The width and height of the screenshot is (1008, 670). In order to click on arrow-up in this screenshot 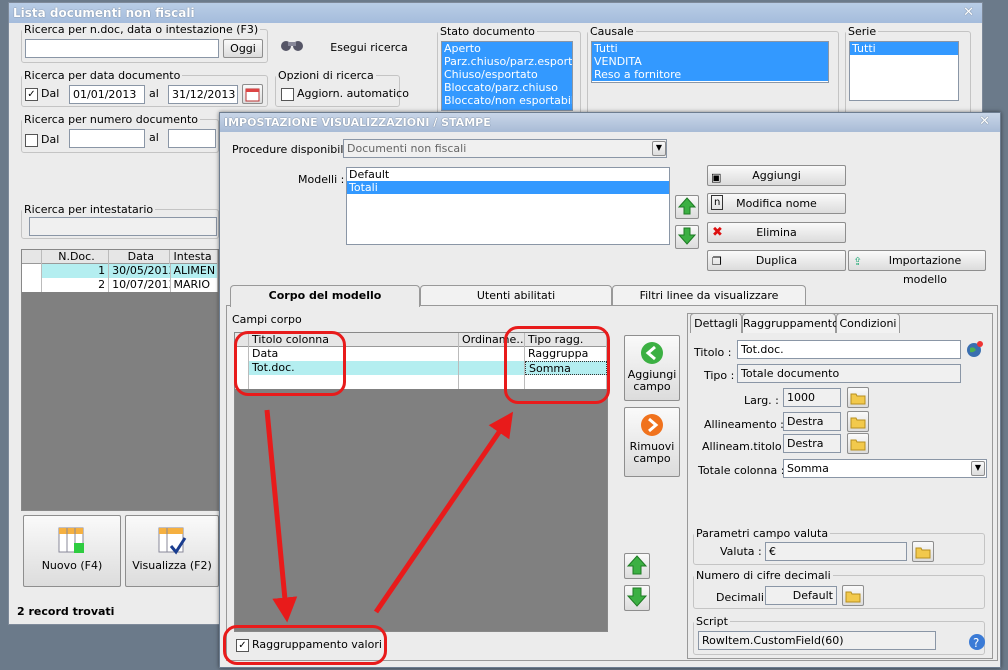, I will do `click(443, 512)`.